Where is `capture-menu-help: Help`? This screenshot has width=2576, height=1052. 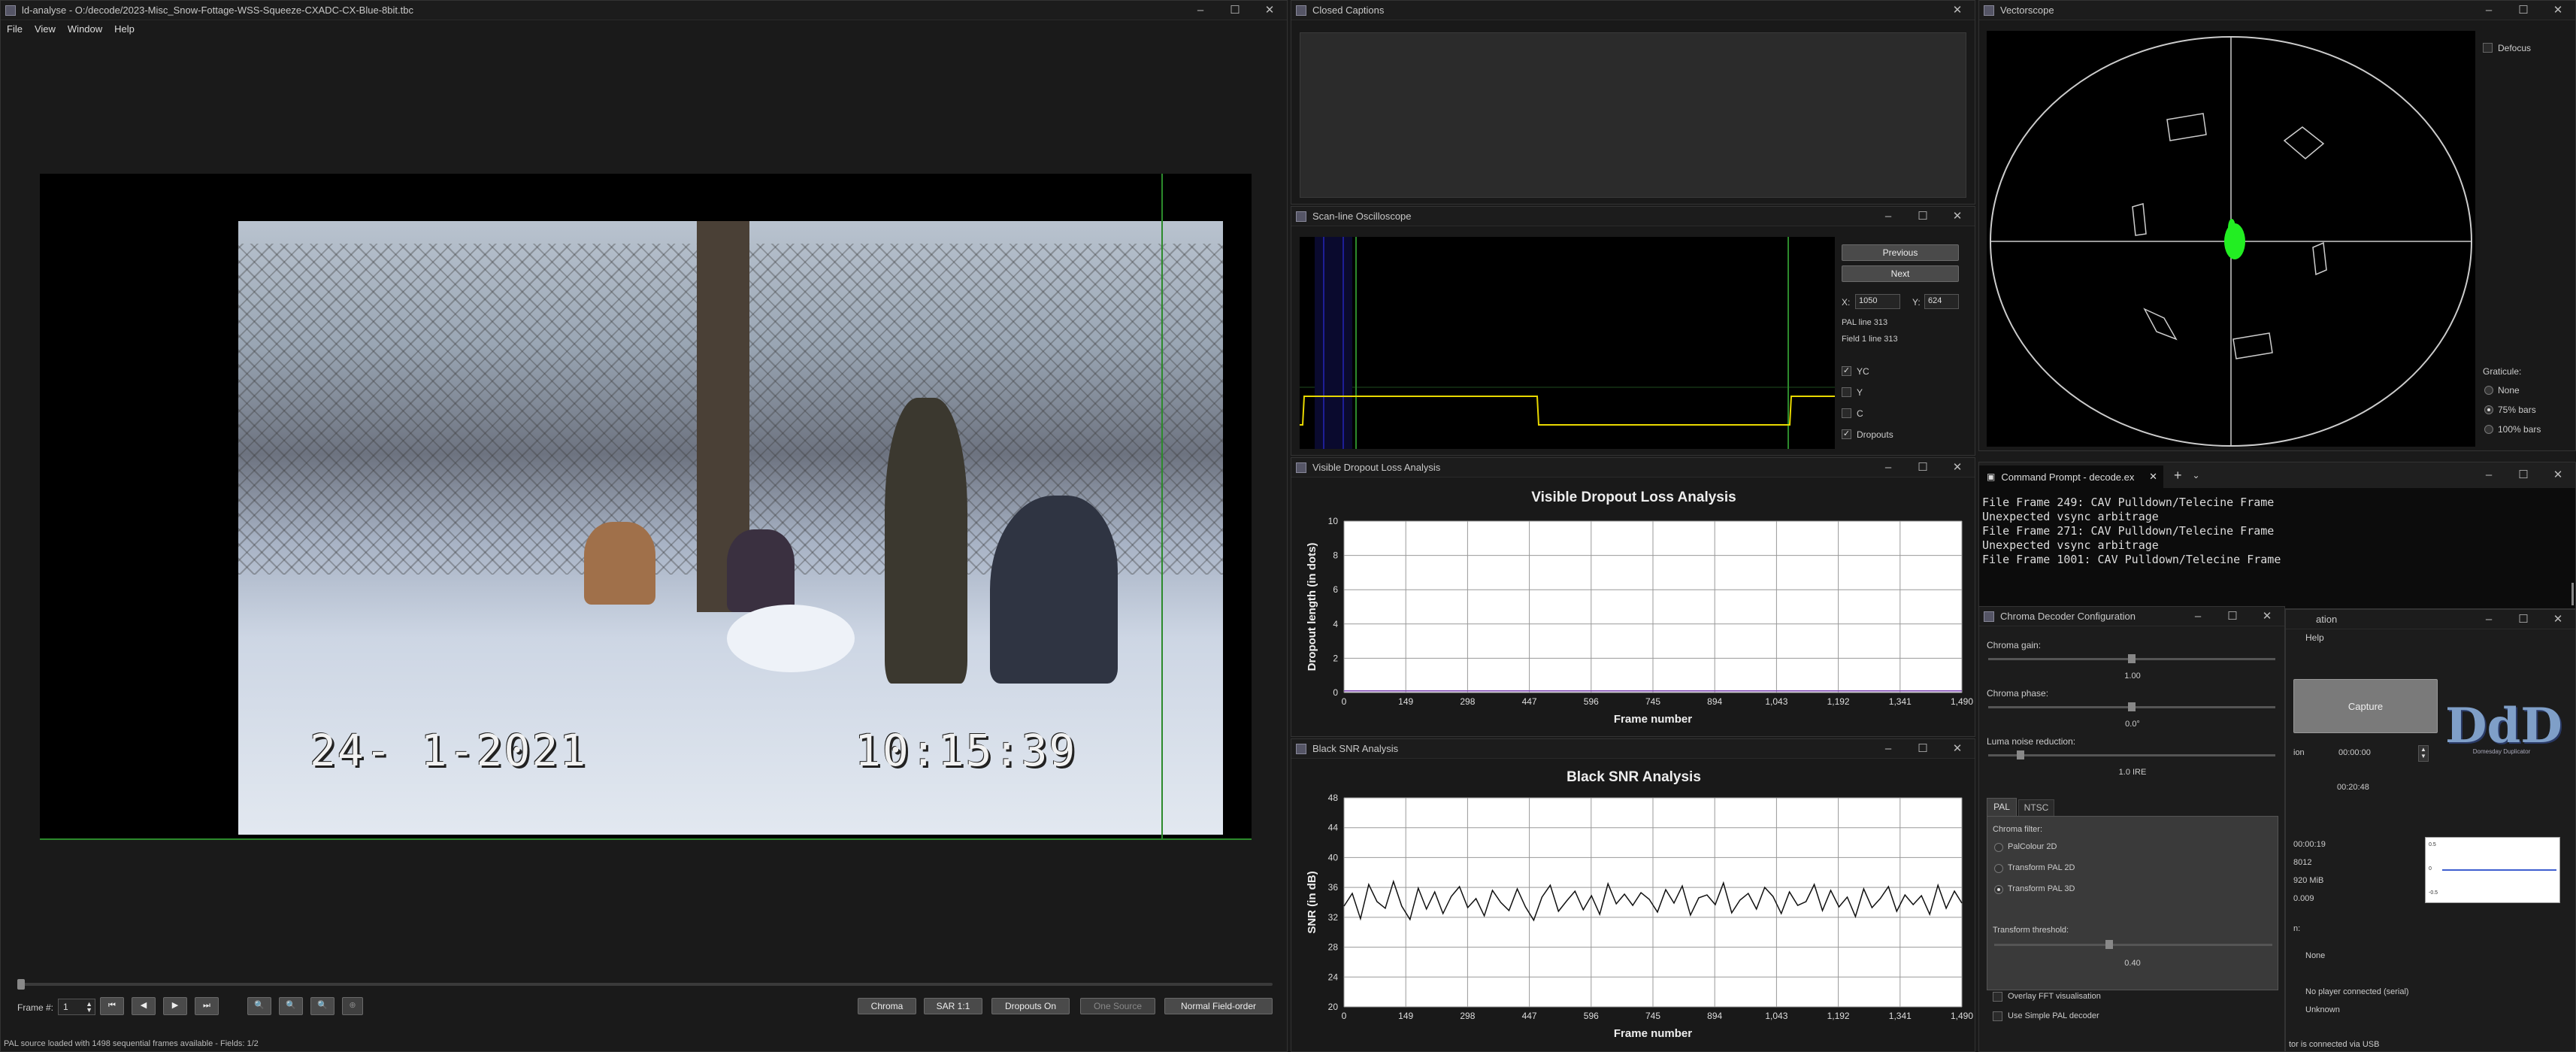
capture-menu-help: Help is located at coordinates (2314, 637).